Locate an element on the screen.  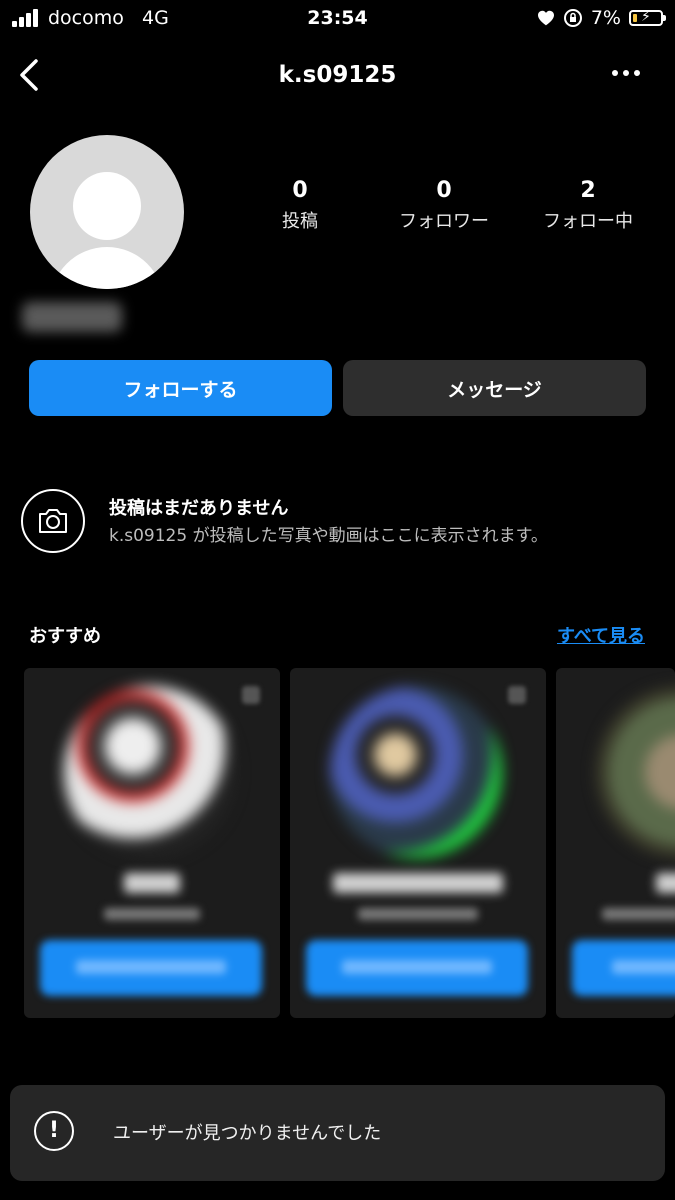
avatar is located at coordinates (107, 212).